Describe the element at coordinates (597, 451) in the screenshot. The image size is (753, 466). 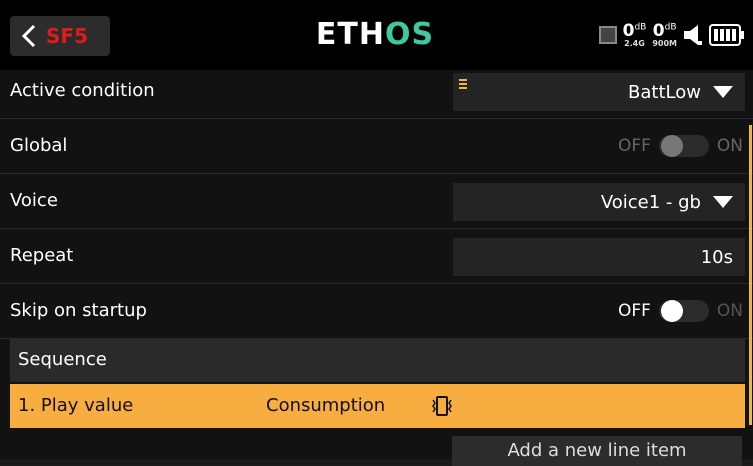
I see `add-line-item-button: Add a new line item` at that location.